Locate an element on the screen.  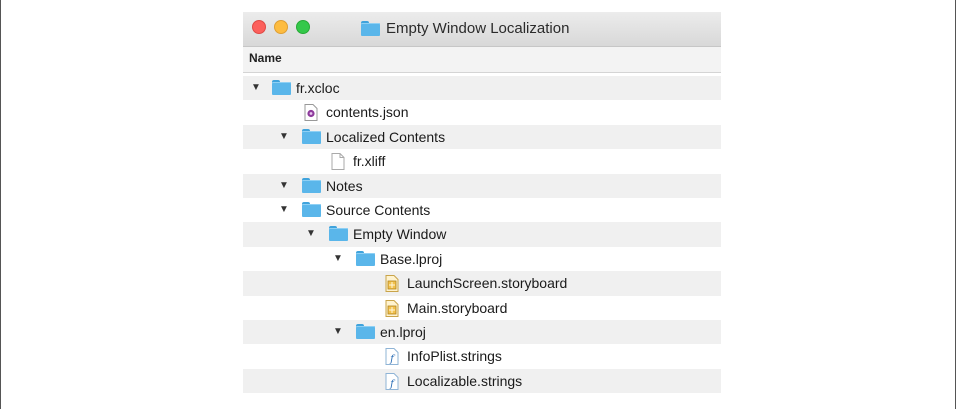
tree-row: ▼ Notes is located at coordinates (482, 185).